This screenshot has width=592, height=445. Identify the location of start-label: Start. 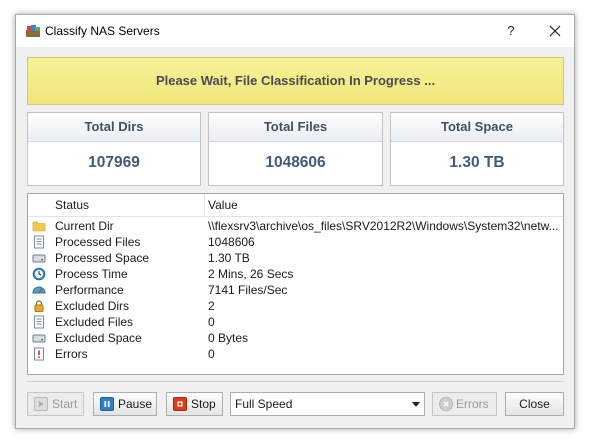
(65, 404).